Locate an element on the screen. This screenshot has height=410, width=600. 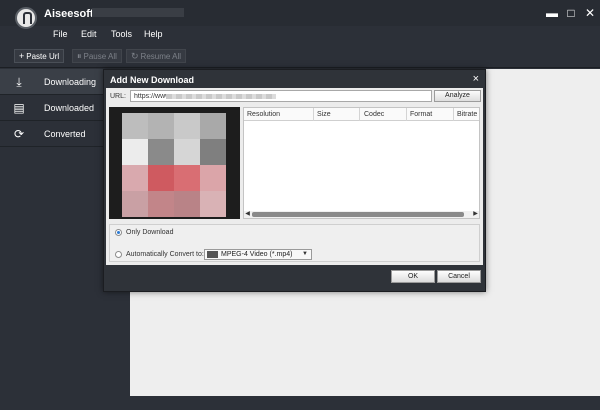
analyze-button: Analyze is located at coordinates (457, 96).